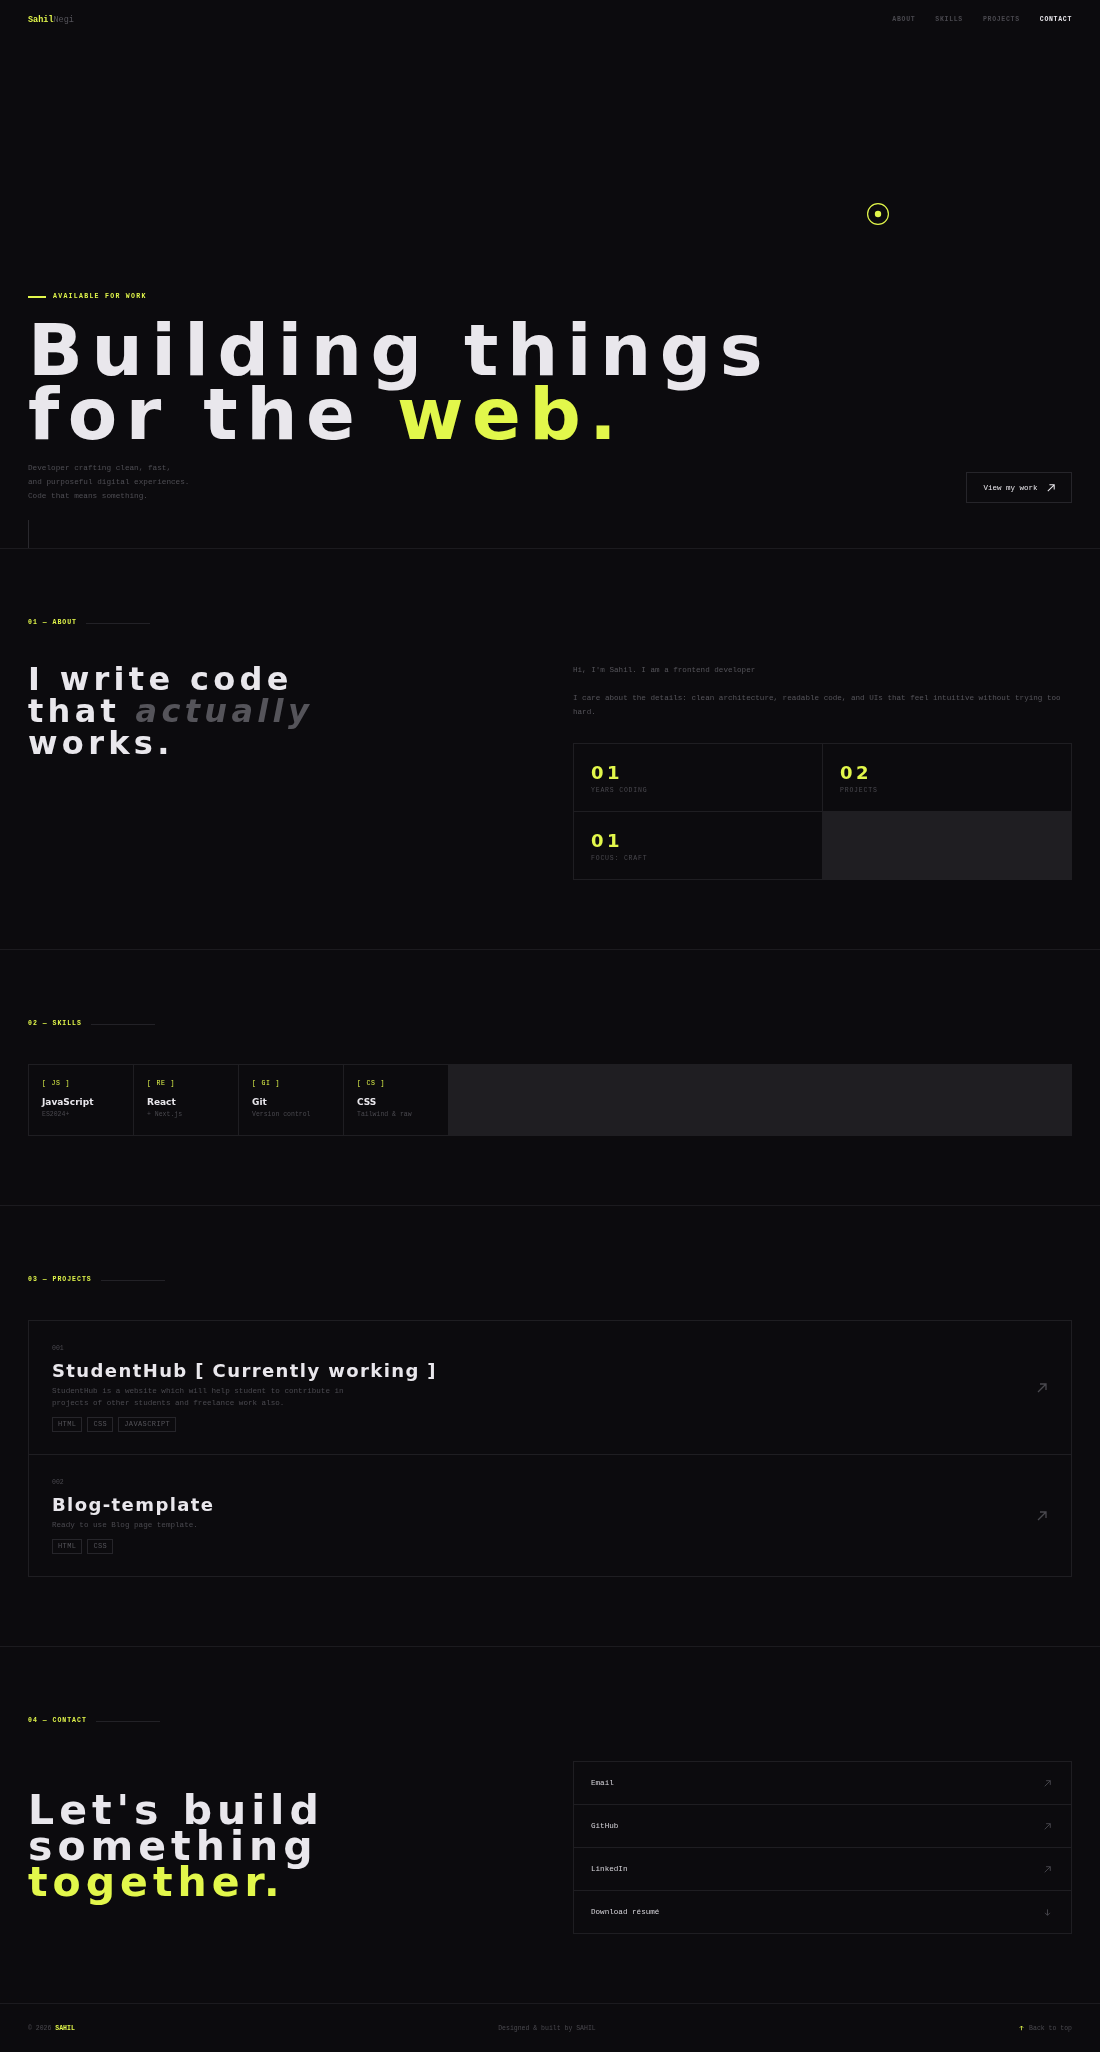 Image resolution: width=1100 pixels, height=2052 pixels. Describe the element at coordinates (400, 382) in the screenshot. I see `hero-heading: Building things for the web.` at that location.